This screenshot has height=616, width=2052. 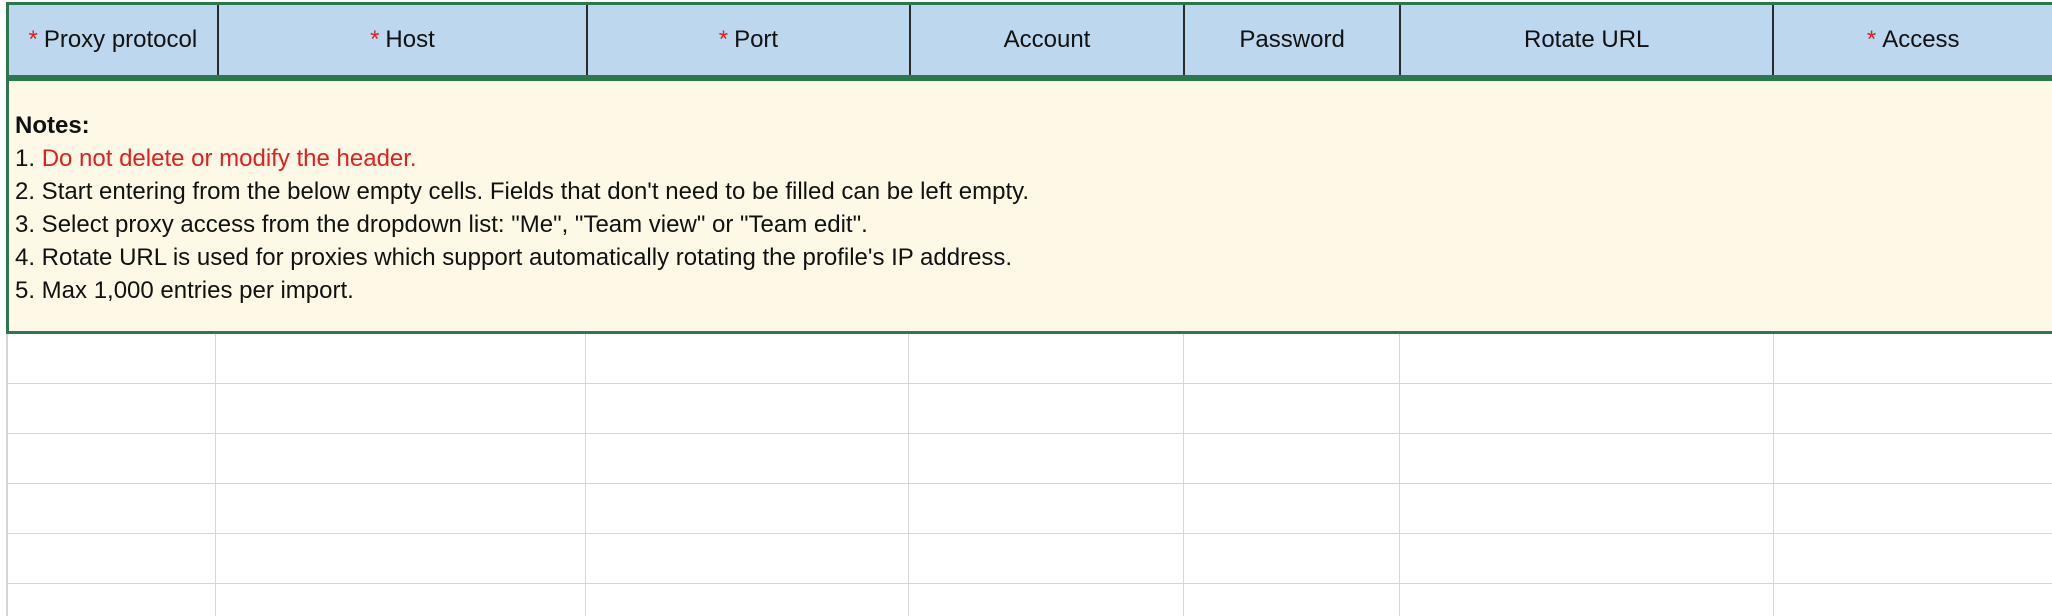 I want to click on header-cell-rotate-url: Rotate URL, so click(x=1588, y=40).